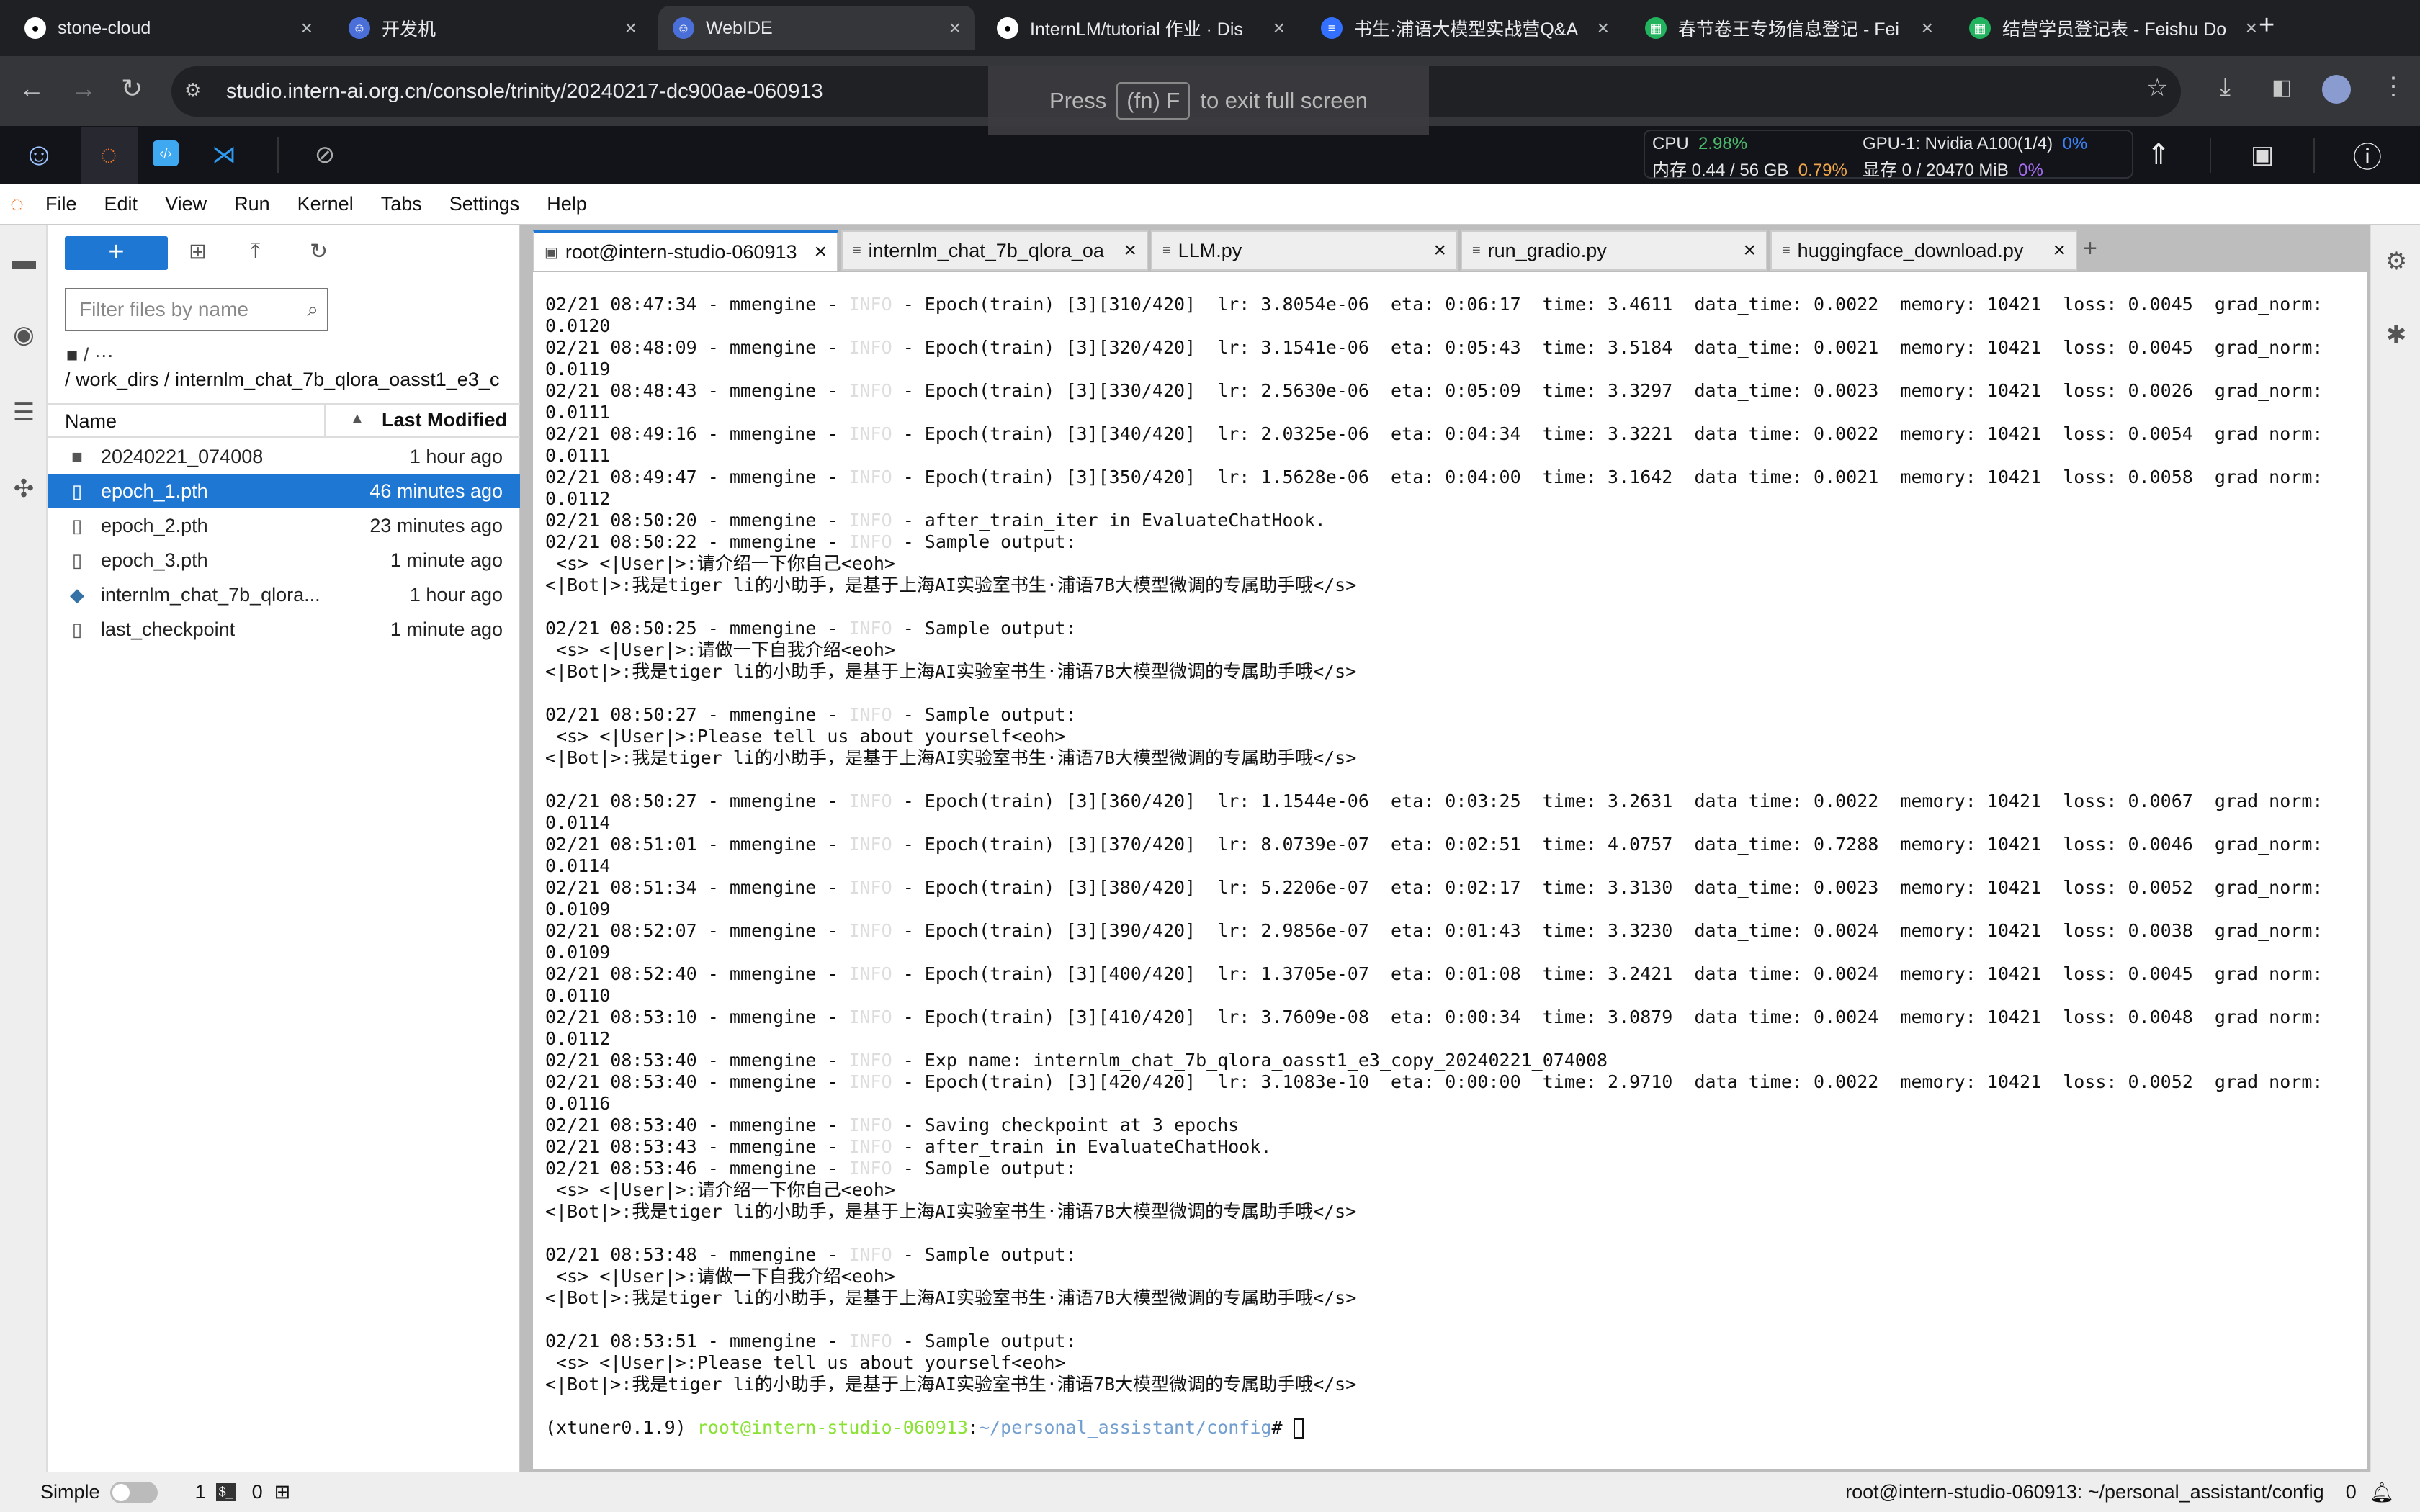 The height and width of the screenshot is (1512, 2420). I want to click on notification-count: 0, so click(2351, 1492).